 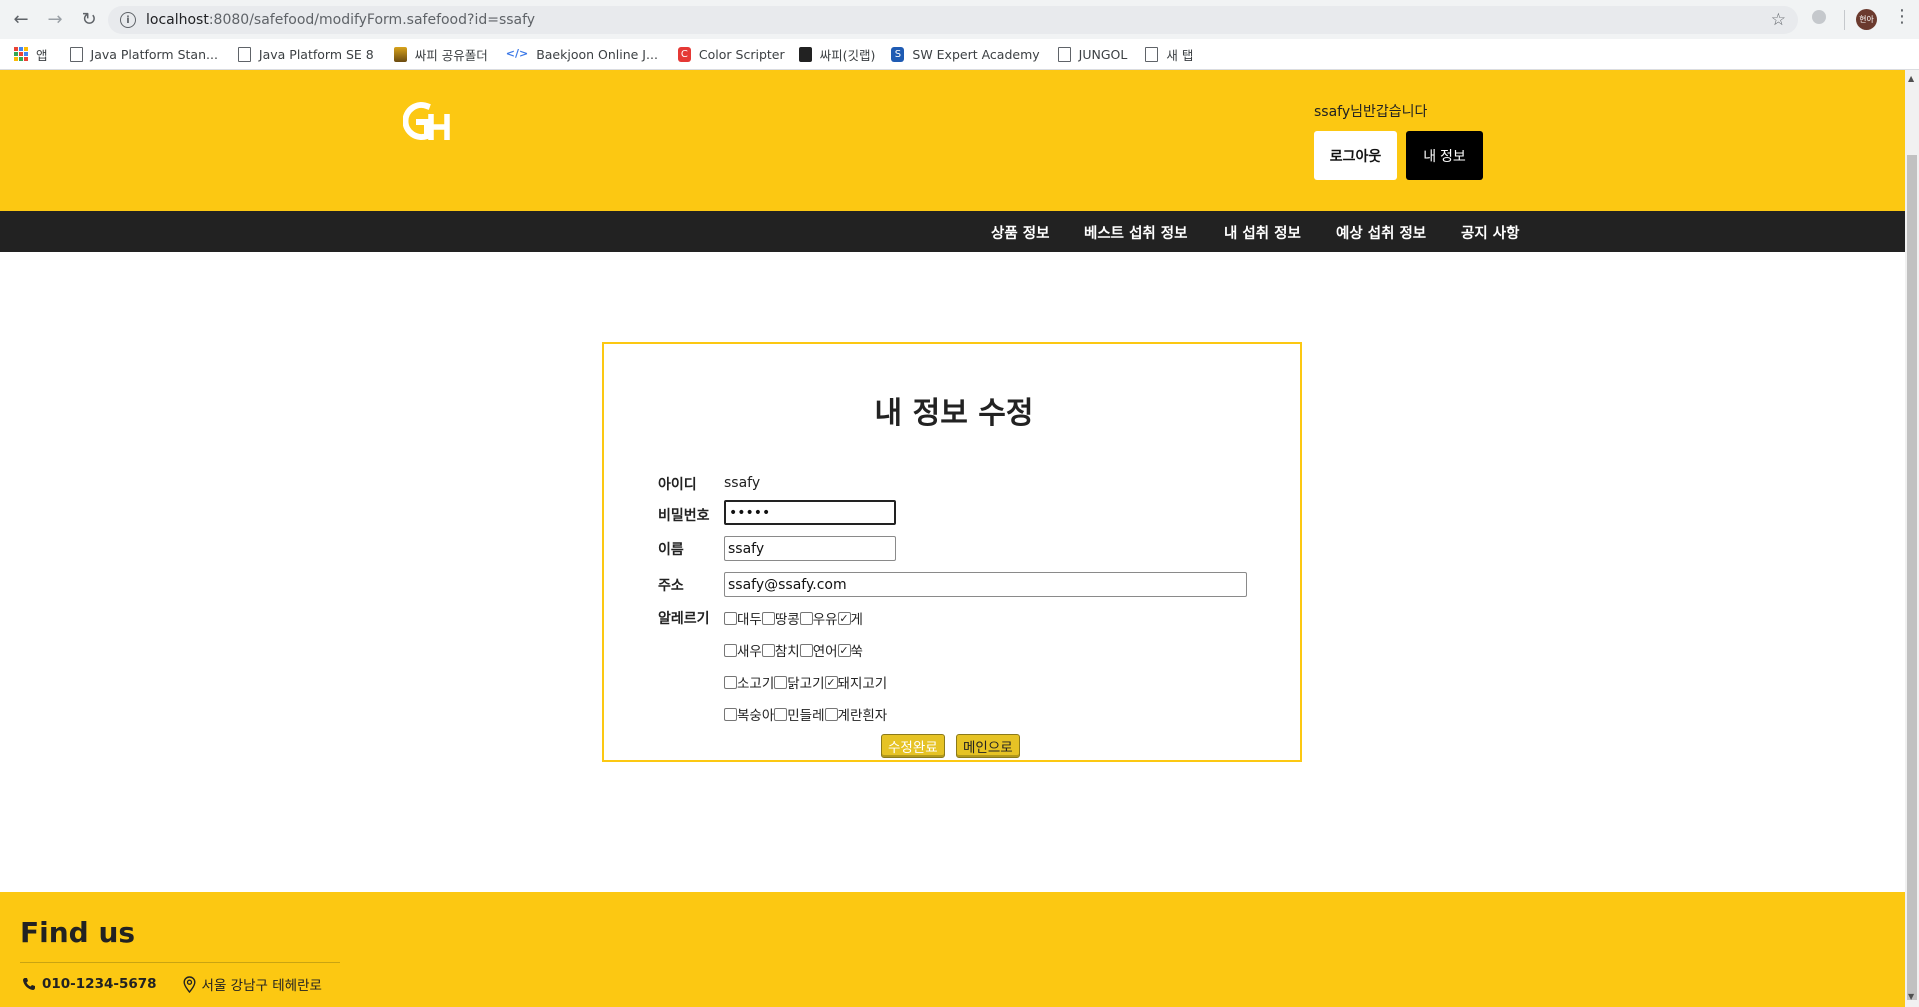 I want to click on allergy-checkbox-mugwort: ✓, so click(x=844, y=650).